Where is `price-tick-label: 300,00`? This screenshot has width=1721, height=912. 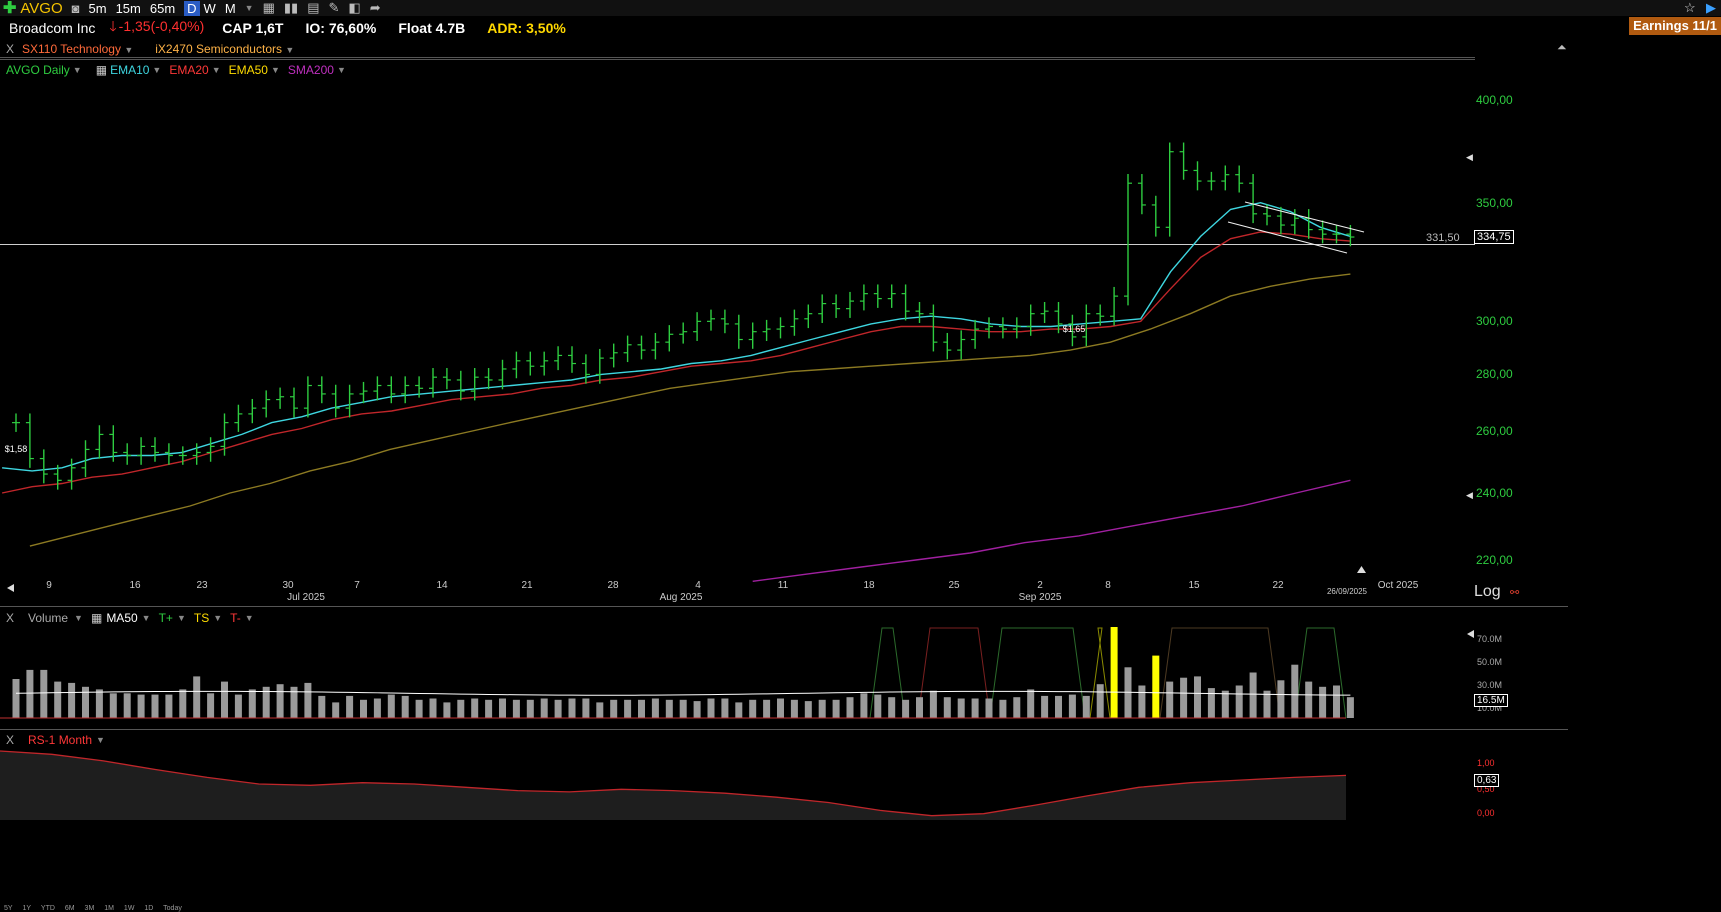
price-tick-label: 300,00 is located at coordinates (1494, 321).